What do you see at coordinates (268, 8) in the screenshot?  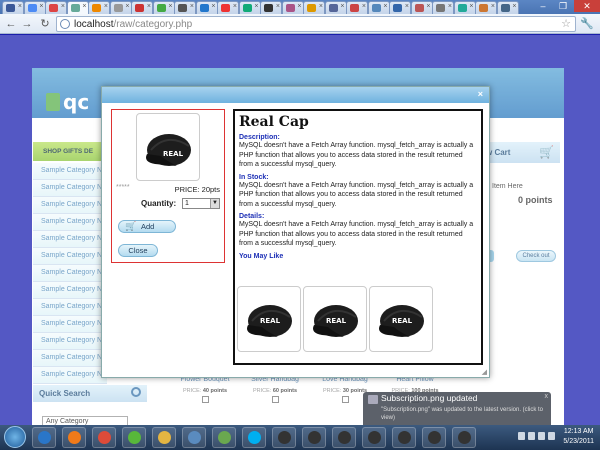 I see `favicon-icon` at bounding box center [268, 8].